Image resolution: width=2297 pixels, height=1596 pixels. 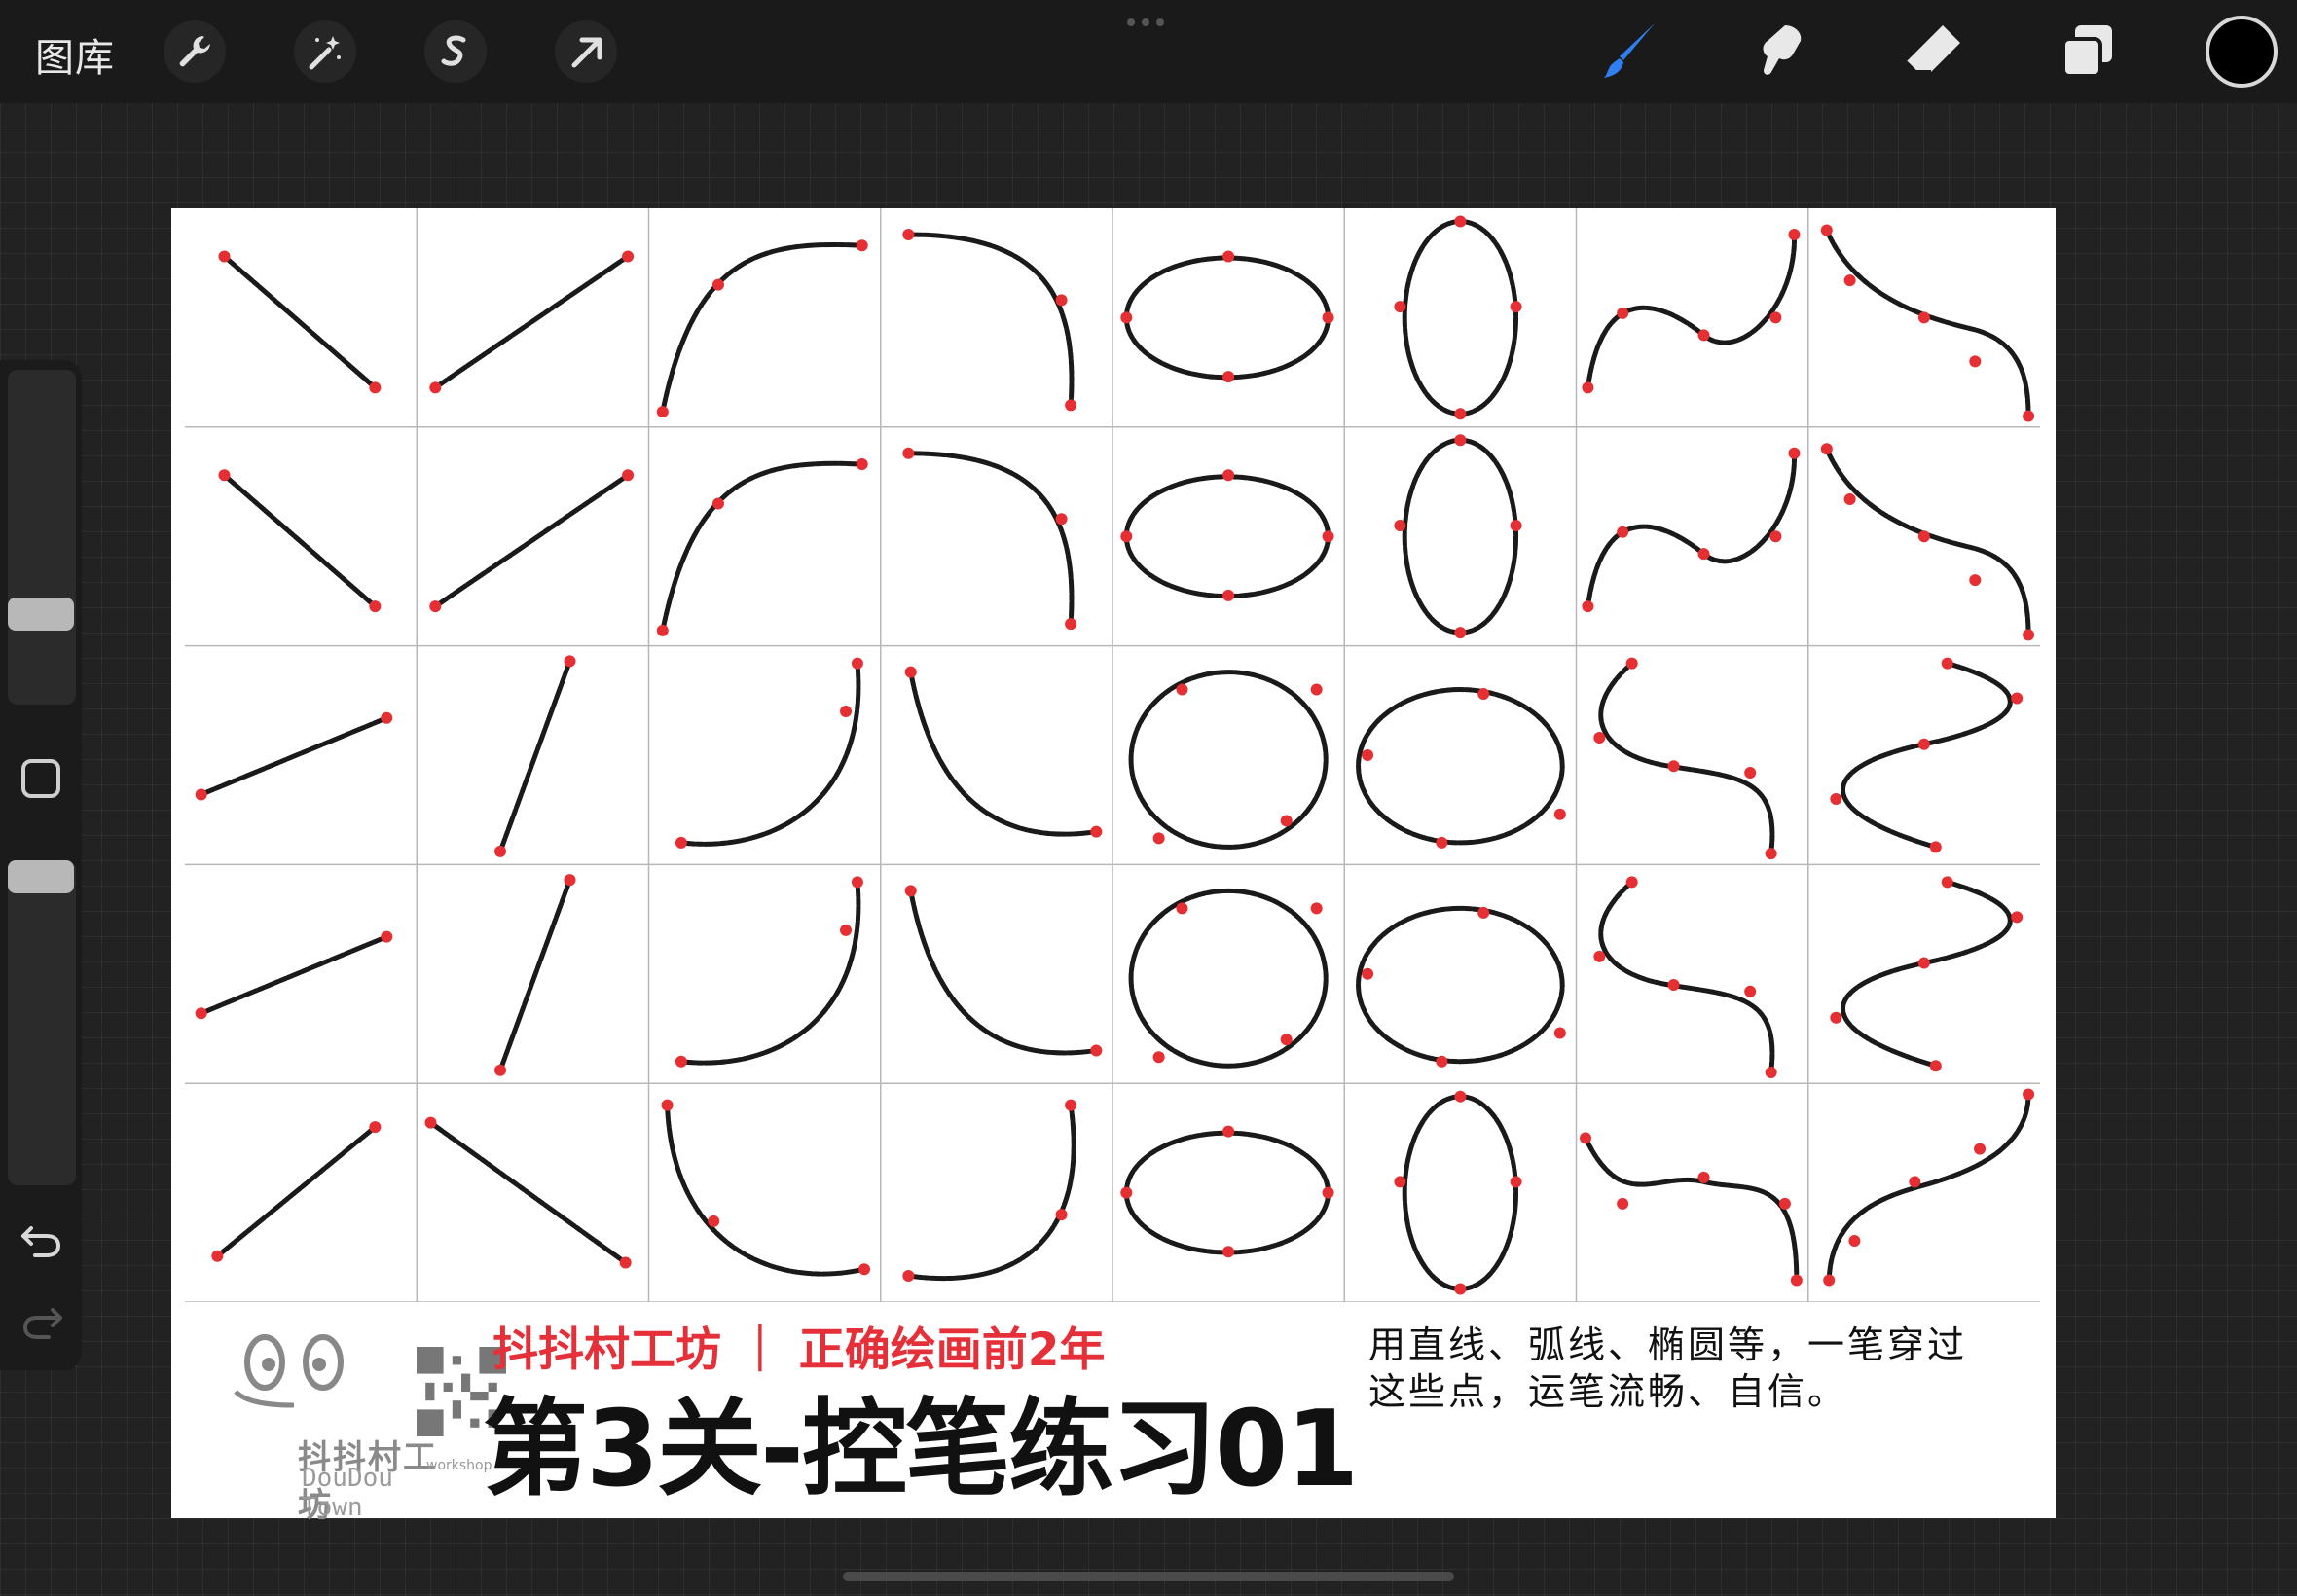 What do you see at coordinates (41, 614) in the screenshot?
I see `brush-size-handle` at bounding box center [41, 614].